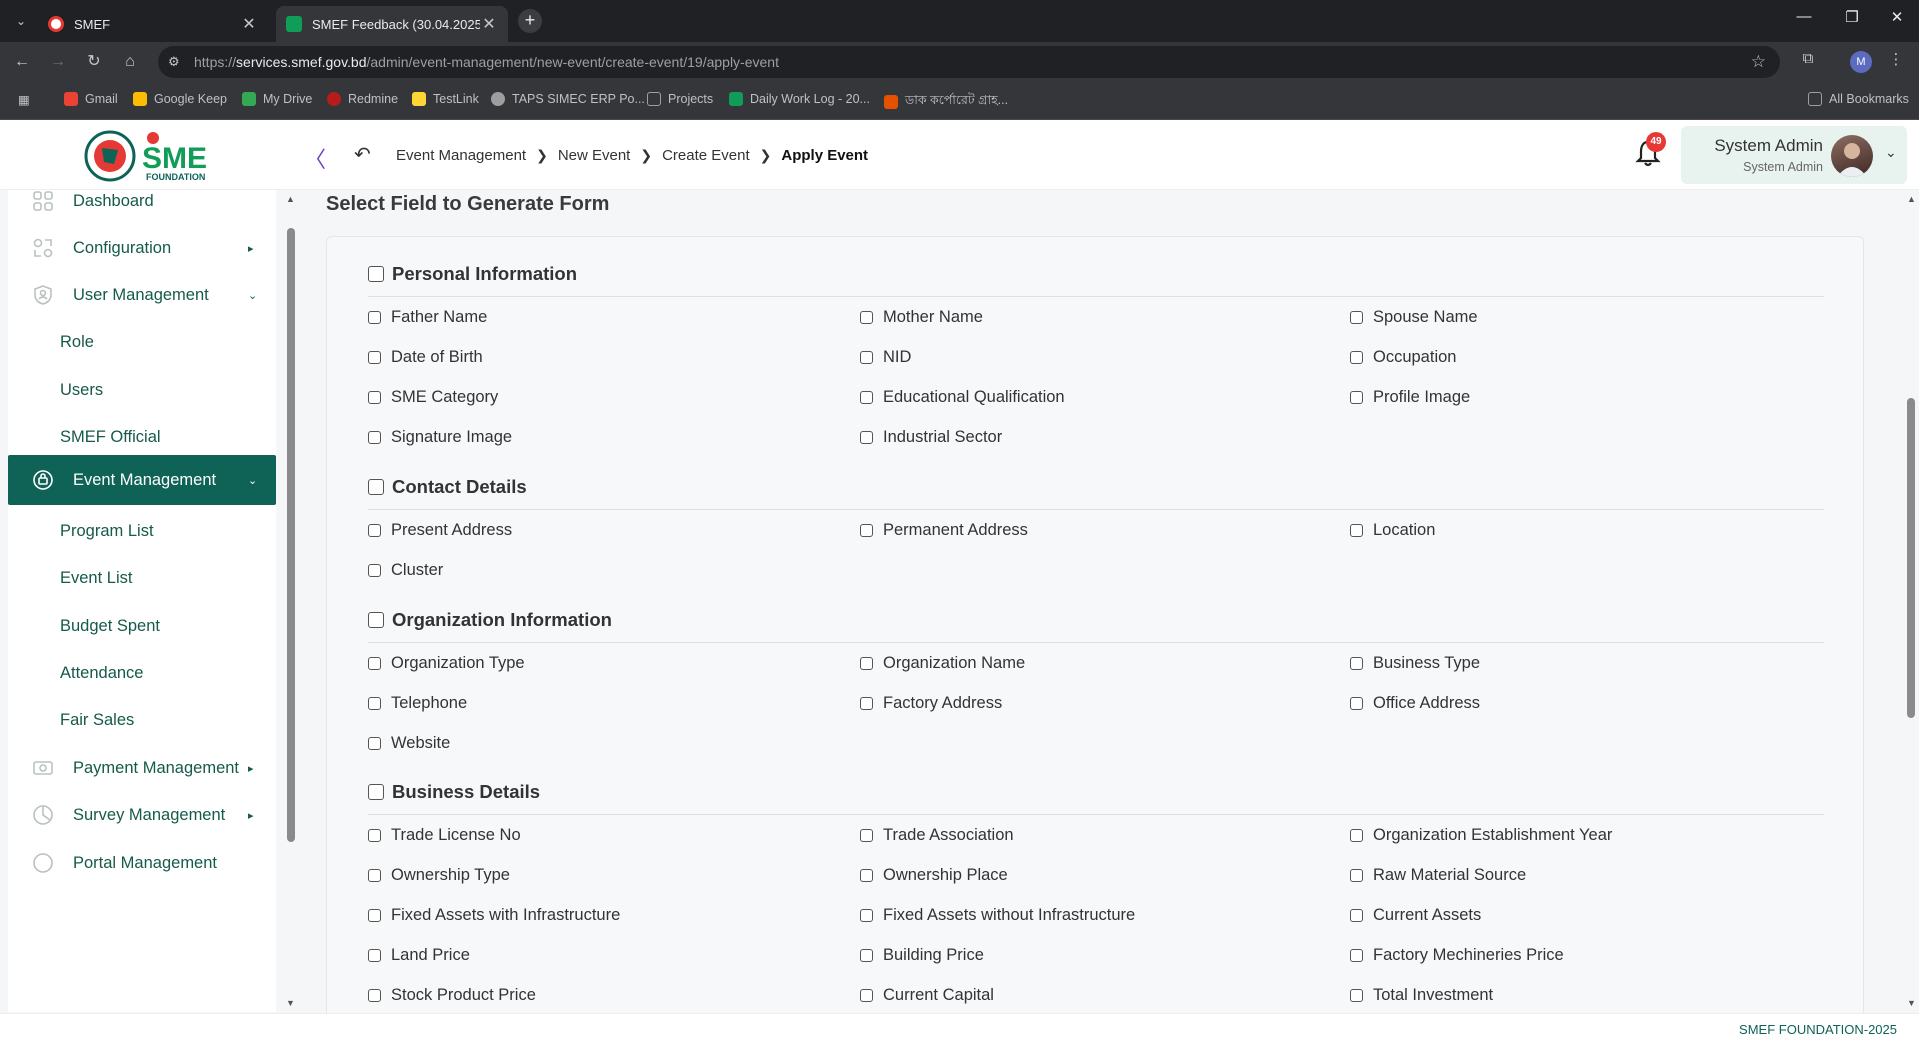  What do you see at coordinates (931, 437) in the screenshot?
I see `field-industrial-sector: Industrial Sector` at bounding box center [931, 437].